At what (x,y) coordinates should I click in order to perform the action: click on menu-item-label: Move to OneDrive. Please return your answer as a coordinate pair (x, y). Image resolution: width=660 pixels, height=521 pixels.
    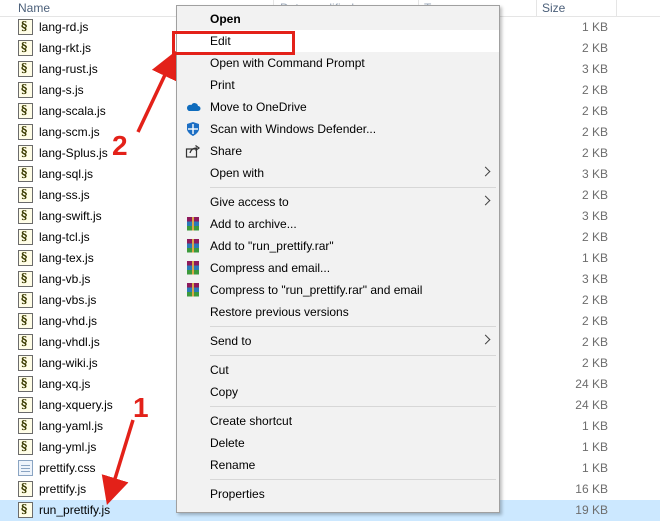
    Looking at the image, I should click on (258, 107).